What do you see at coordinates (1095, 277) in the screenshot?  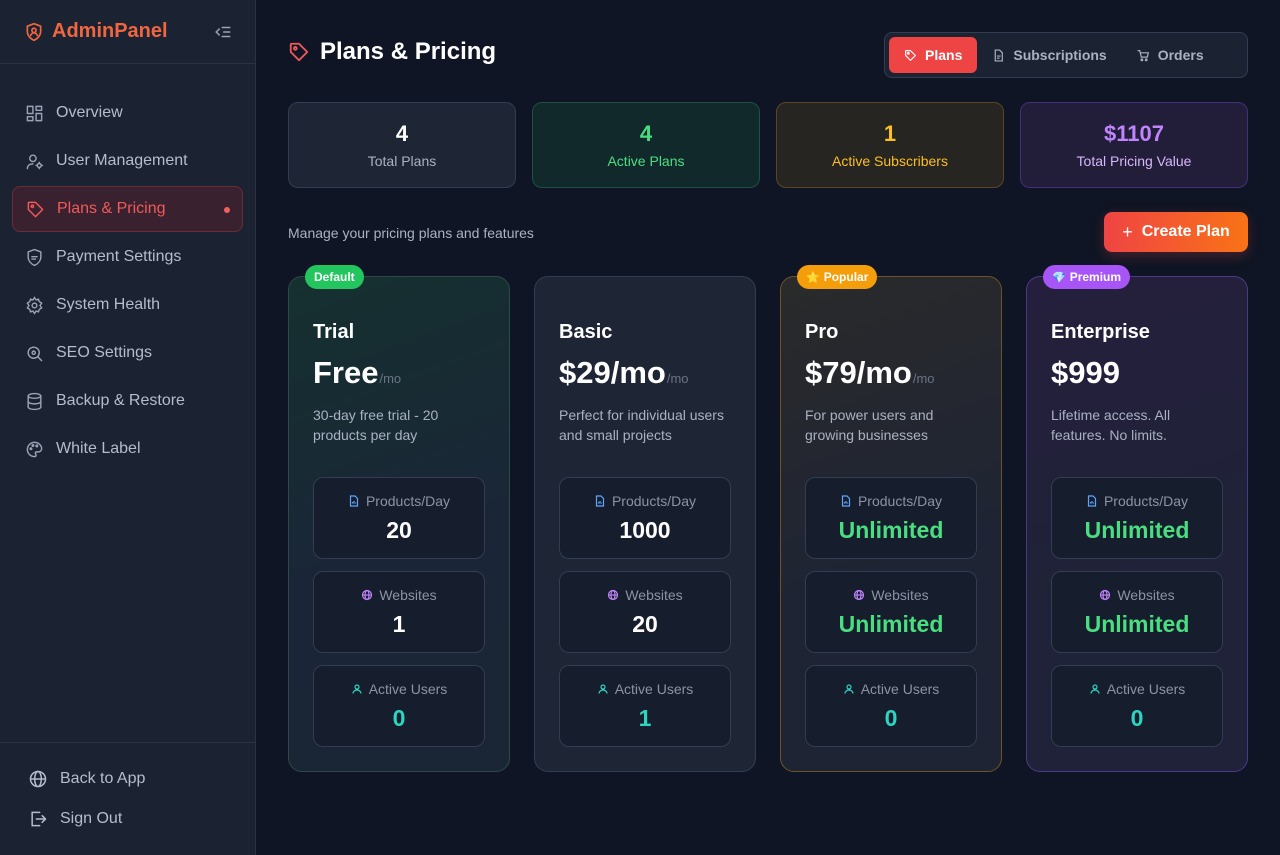 I see `badge-label: Premium` at bounding box center [1095, 277].